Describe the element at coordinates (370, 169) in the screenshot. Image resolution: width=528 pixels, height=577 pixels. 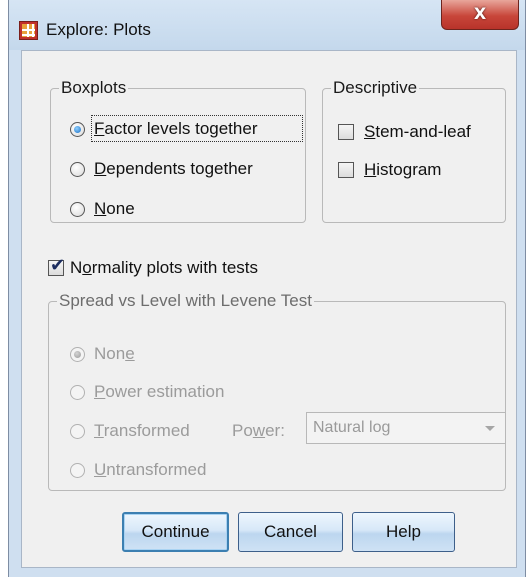
I see `mnemonic-letter: H` at that location.